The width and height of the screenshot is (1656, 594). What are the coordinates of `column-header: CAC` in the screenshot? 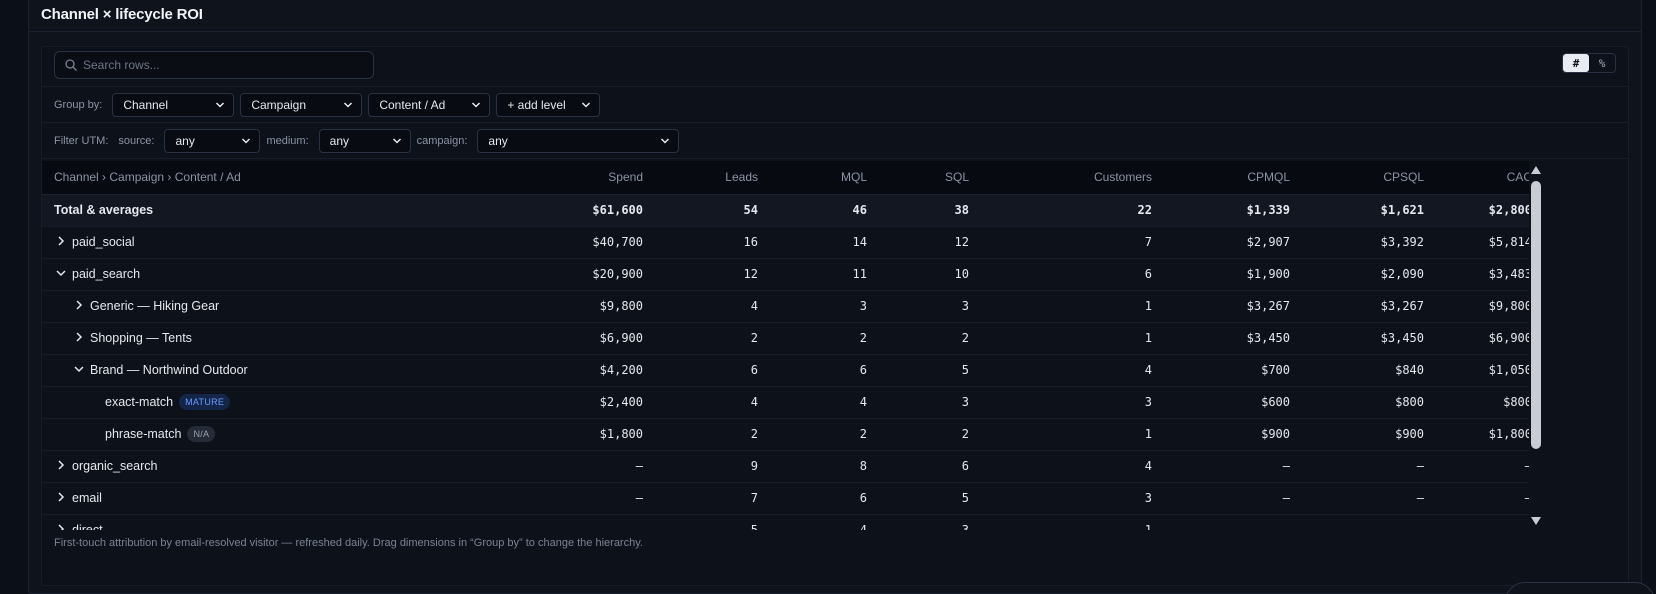 It's located at (1488, 178).